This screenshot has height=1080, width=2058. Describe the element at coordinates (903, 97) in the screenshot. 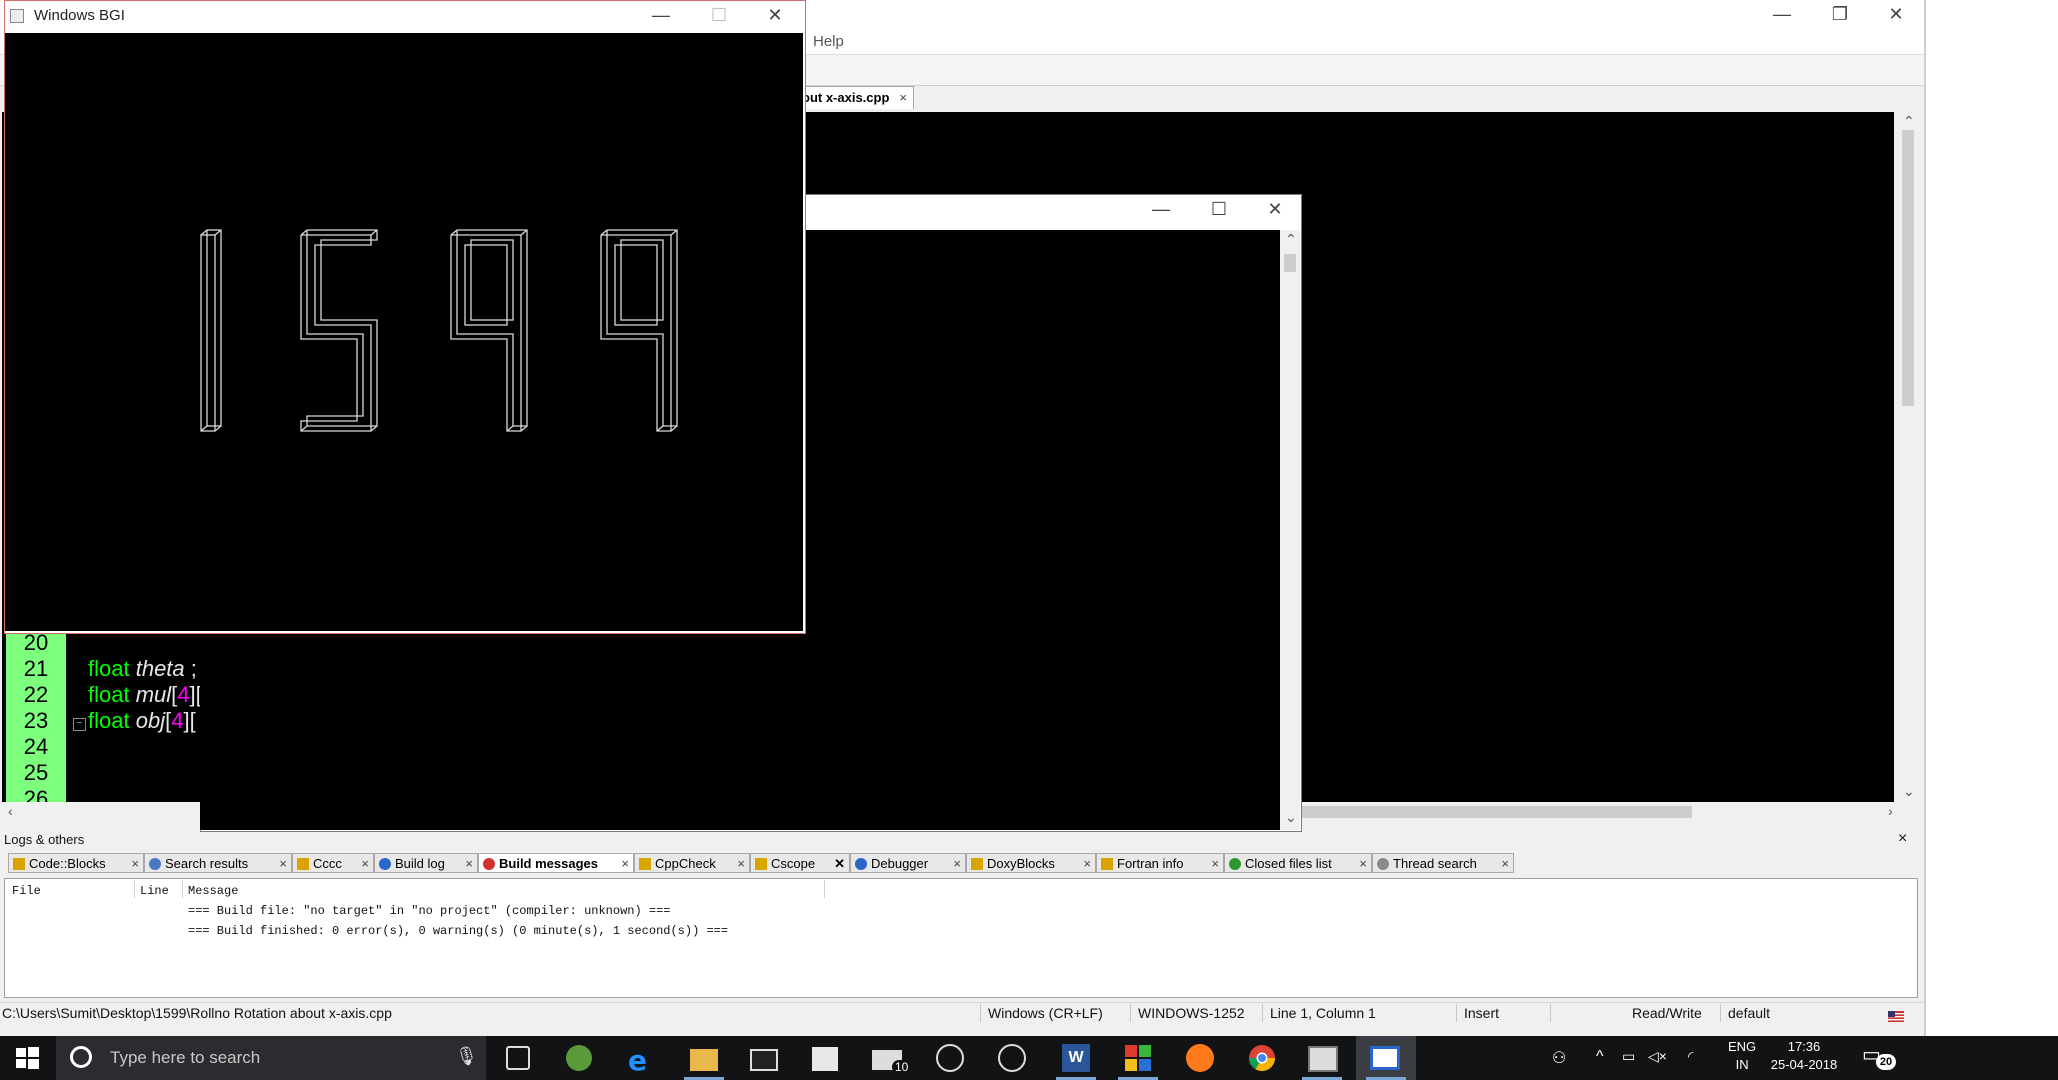

I see `editor-tab-close-icon: ×` at that location.